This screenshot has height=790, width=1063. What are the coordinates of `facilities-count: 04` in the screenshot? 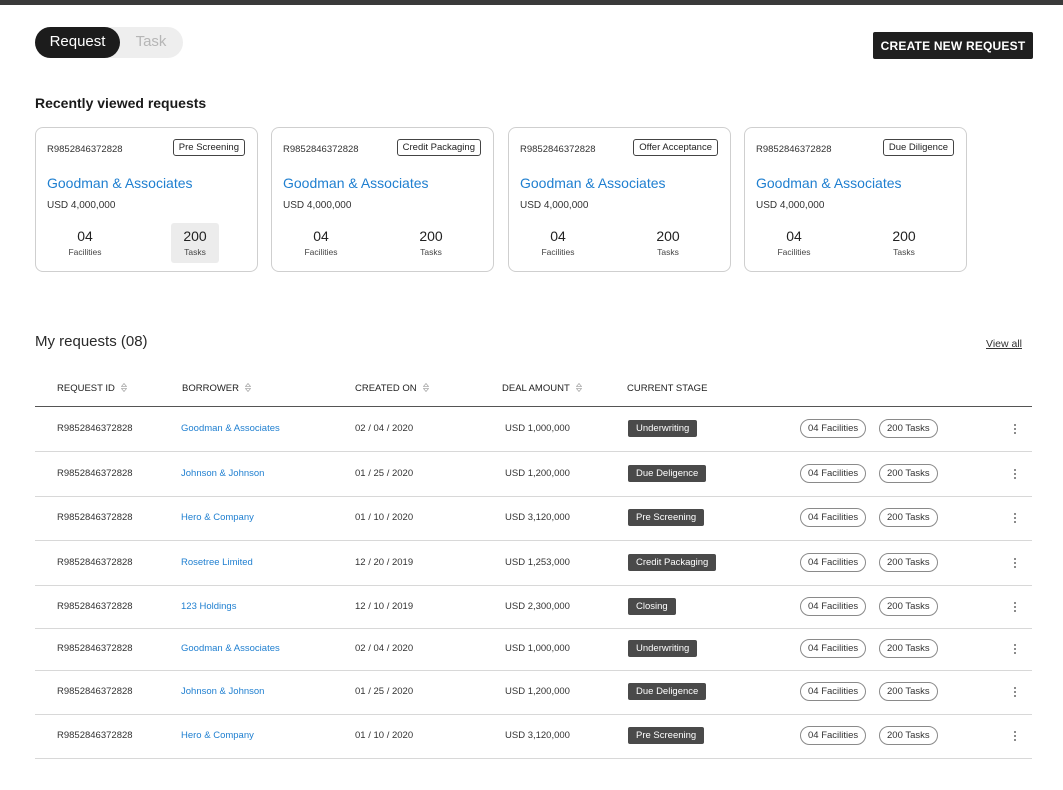 It's located at (321, 236).